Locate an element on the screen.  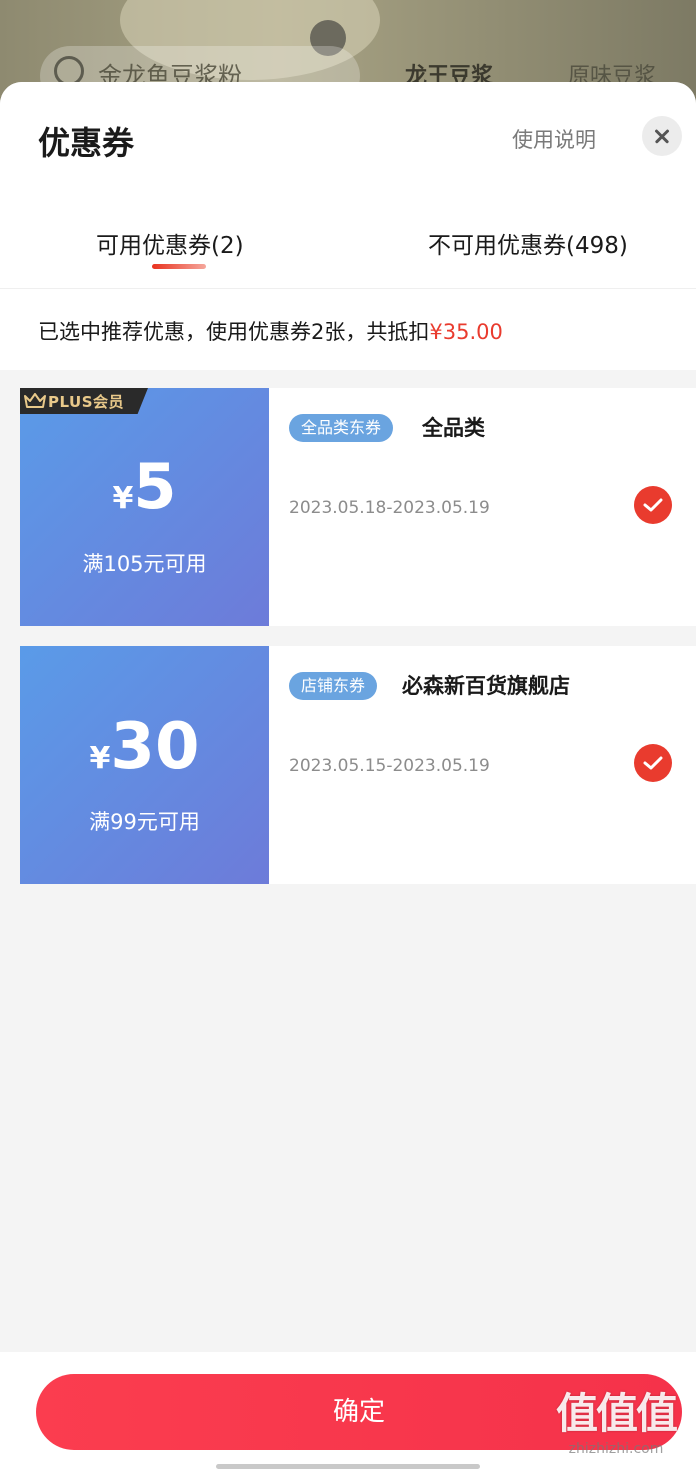
coupon-amount: ¥5 is located at coordinates (144, 486).